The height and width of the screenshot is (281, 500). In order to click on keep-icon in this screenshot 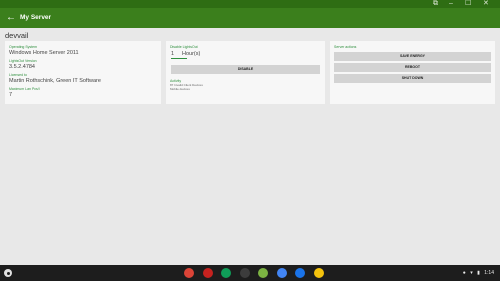, I will do `click(318, 273)`.